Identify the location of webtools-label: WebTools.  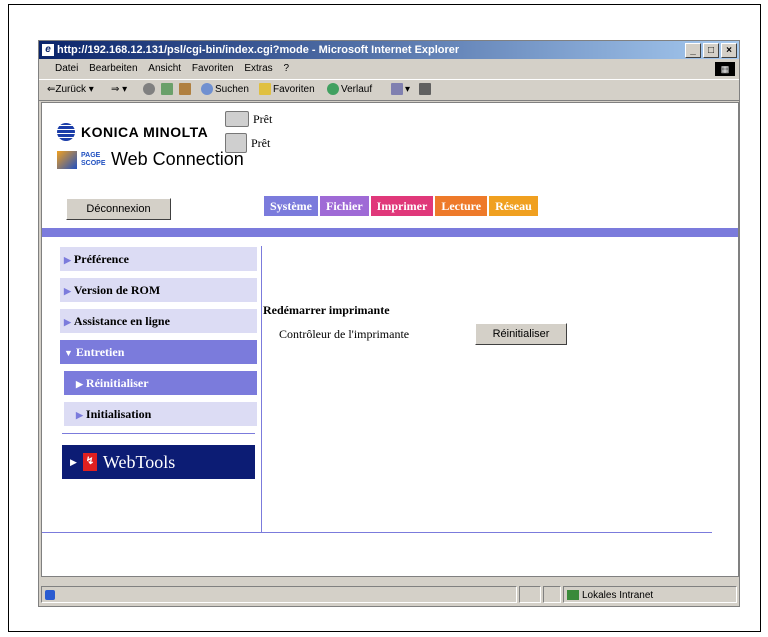
(139, 461).